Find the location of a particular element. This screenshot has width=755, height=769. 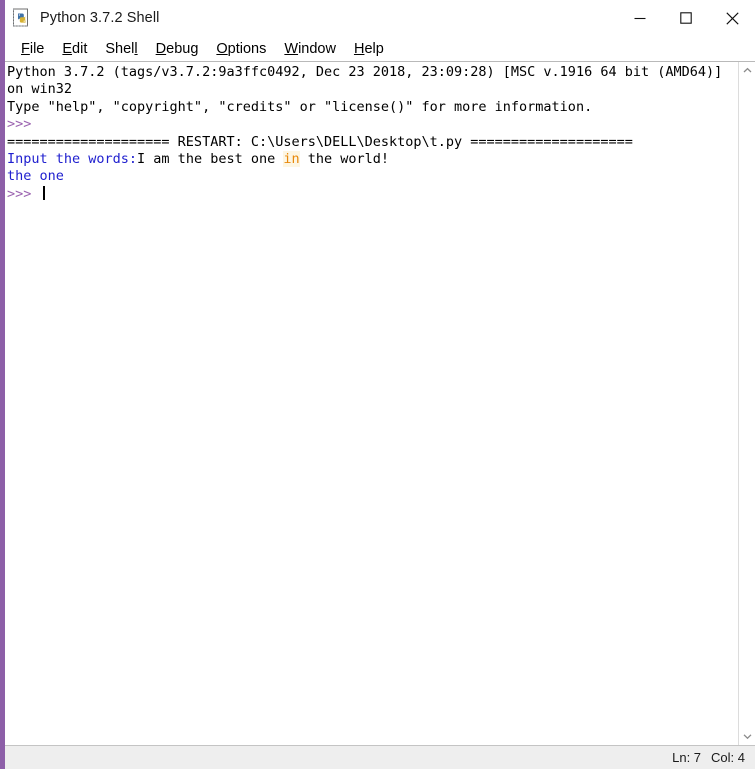

text-cursor is located at coordinates (43, 192).